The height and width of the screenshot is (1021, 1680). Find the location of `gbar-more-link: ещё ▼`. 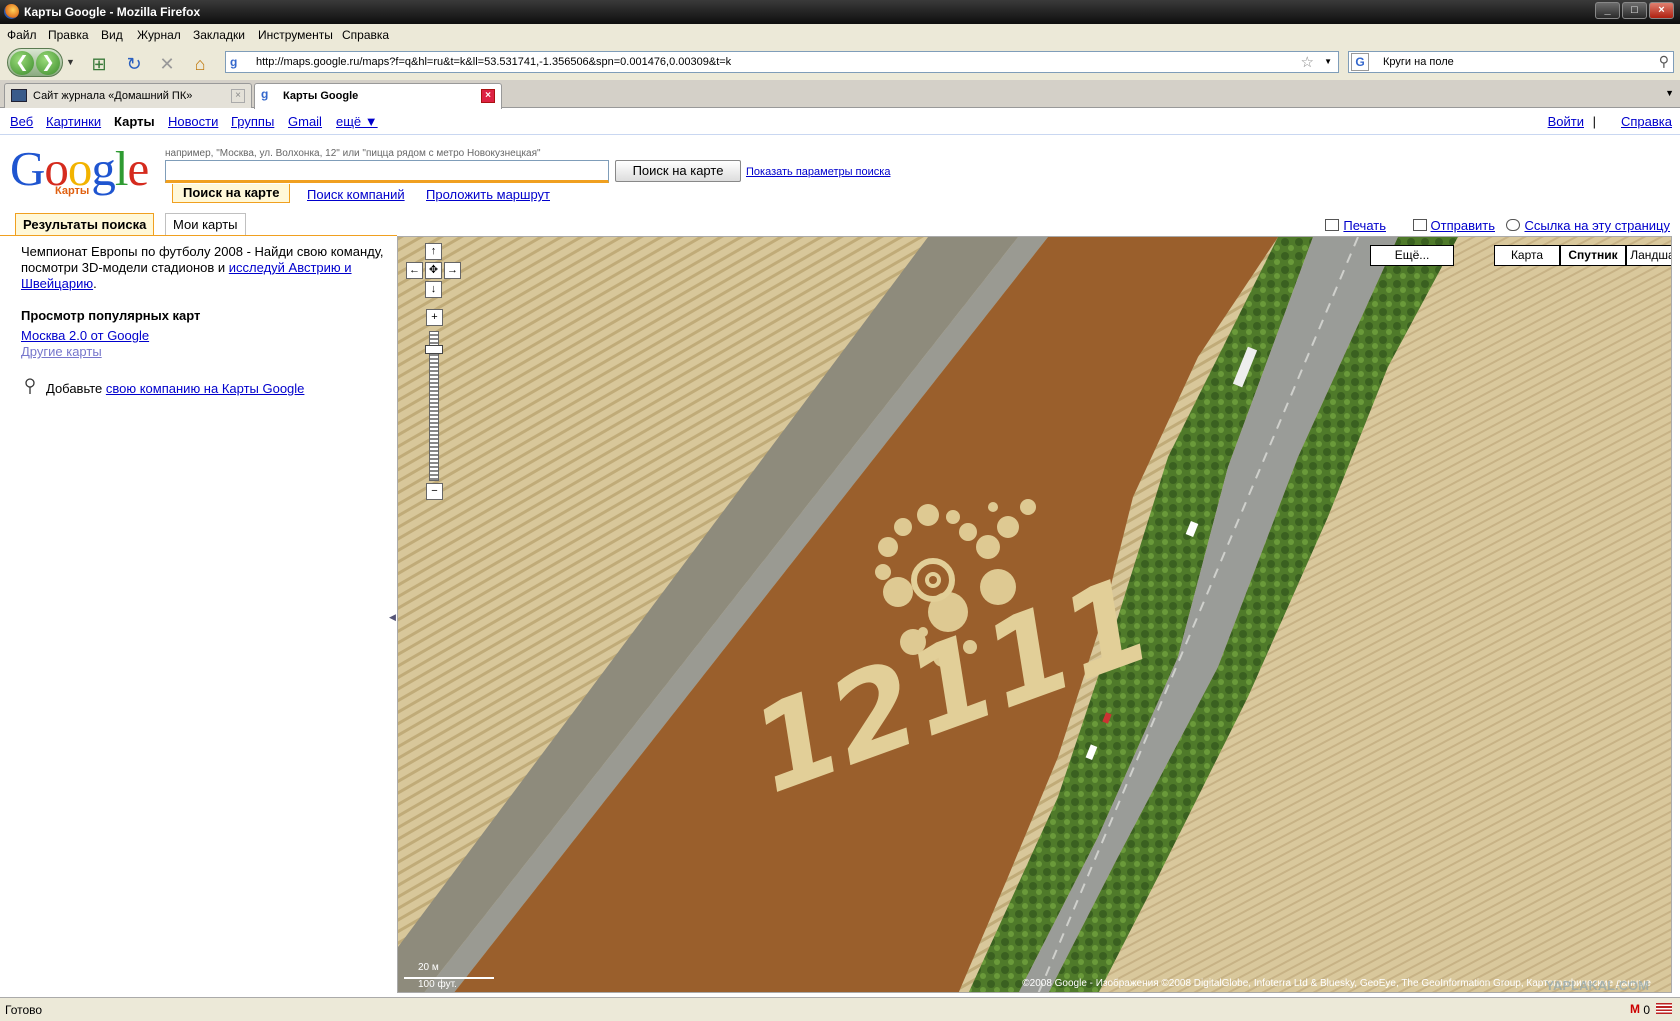

gbar-more-link: ещё ▼ is located at coordinates (357, 121).